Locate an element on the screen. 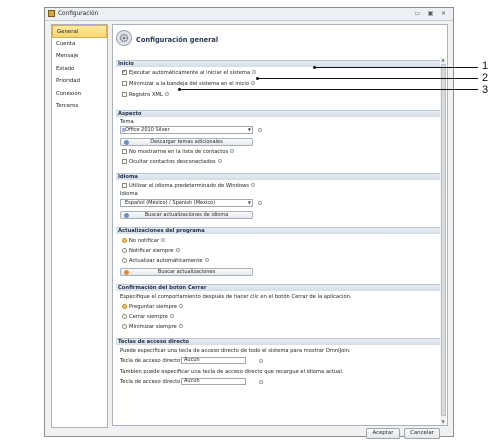 Image resolution: width=500 pixels, height=444 pixels. gear-icon is located at coordinates (124, 38).